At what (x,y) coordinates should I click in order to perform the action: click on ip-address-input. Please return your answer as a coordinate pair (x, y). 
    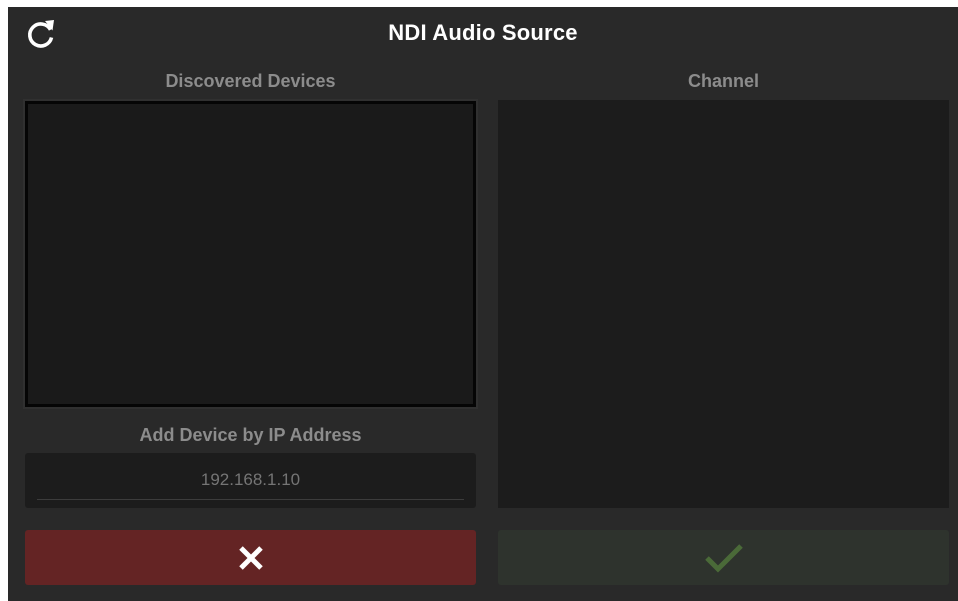
    Looking at the image, I should click on (250, 480).